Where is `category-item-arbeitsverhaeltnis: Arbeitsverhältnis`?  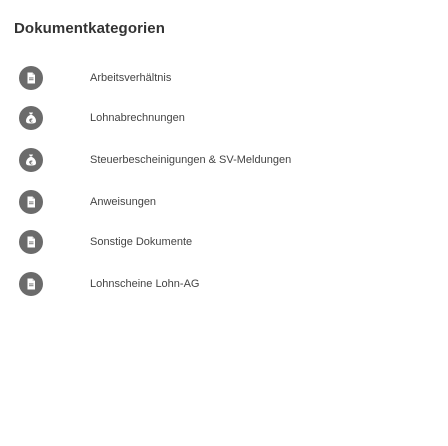 category-item-arbeitsverhaeltnis: Arbeitsverhältnis is located at coordinates (224, 78).